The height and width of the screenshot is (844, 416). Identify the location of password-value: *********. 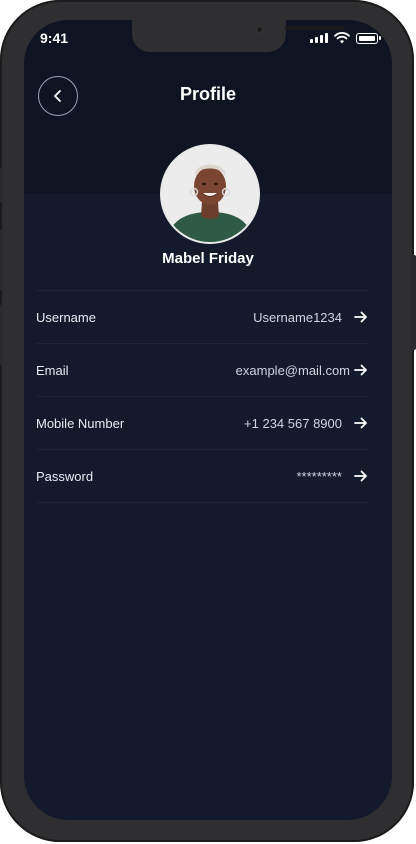
(319, 476).